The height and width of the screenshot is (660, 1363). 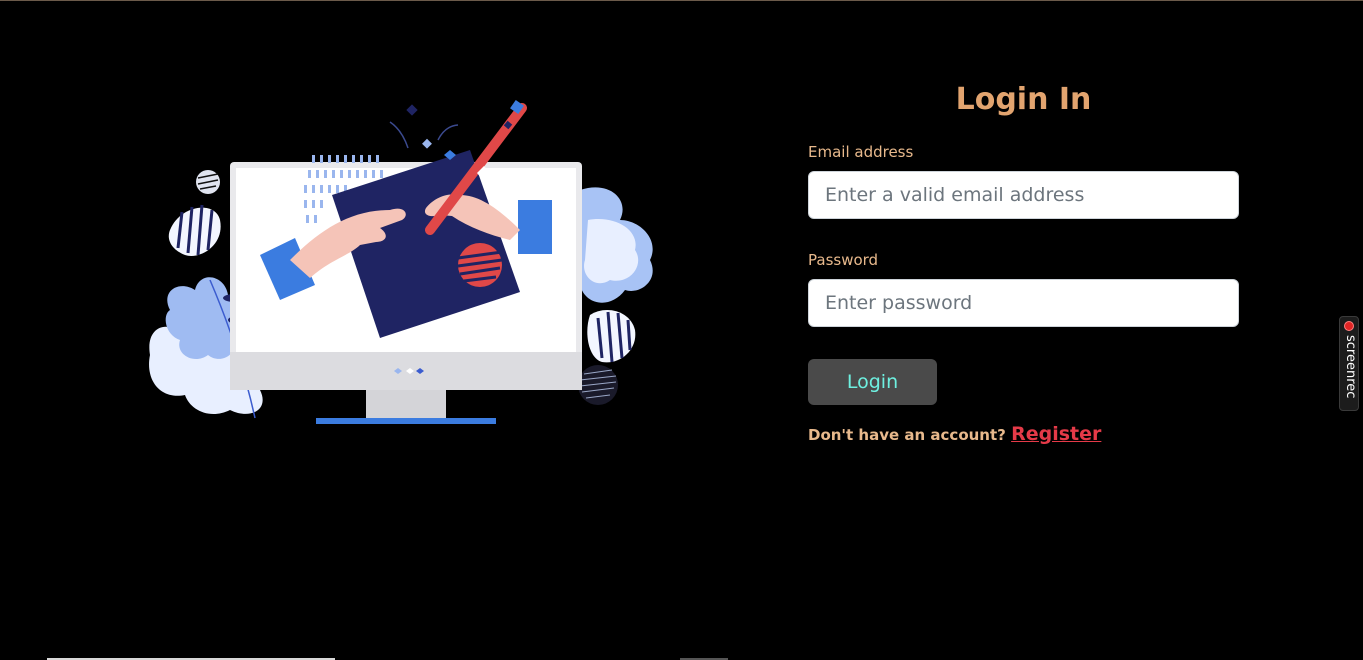 I want to click on form-title: Login In, so click(x=1023, y=99).